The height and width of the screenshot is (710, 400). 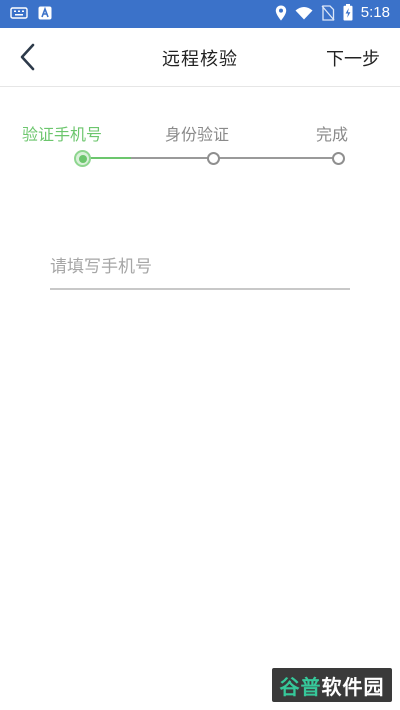 What do you see at coordinates (197, 134) in the screenshot?
I see `step-label-identity: 身份验证` at bounding box center [197, 134].